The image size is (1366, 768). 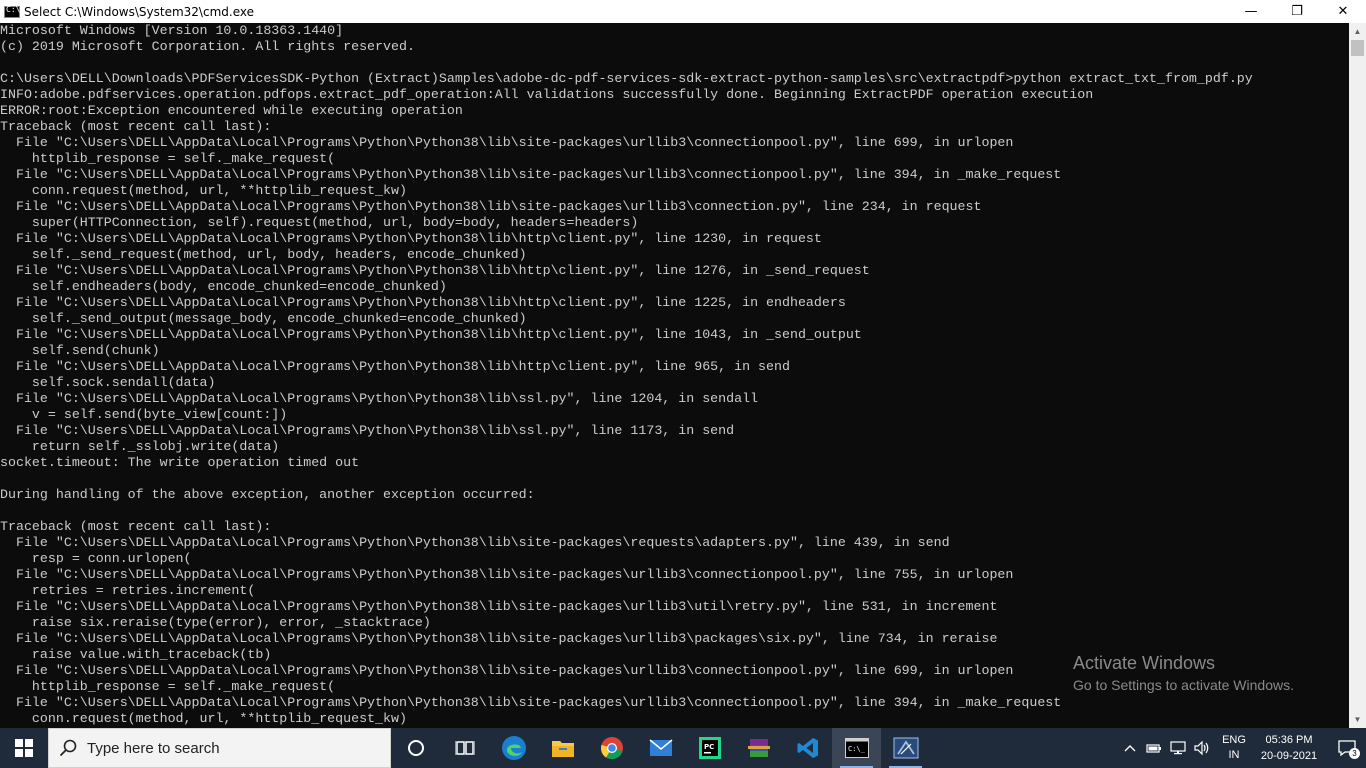 I want to click on chrome-icon, so click(x=611, y=748).